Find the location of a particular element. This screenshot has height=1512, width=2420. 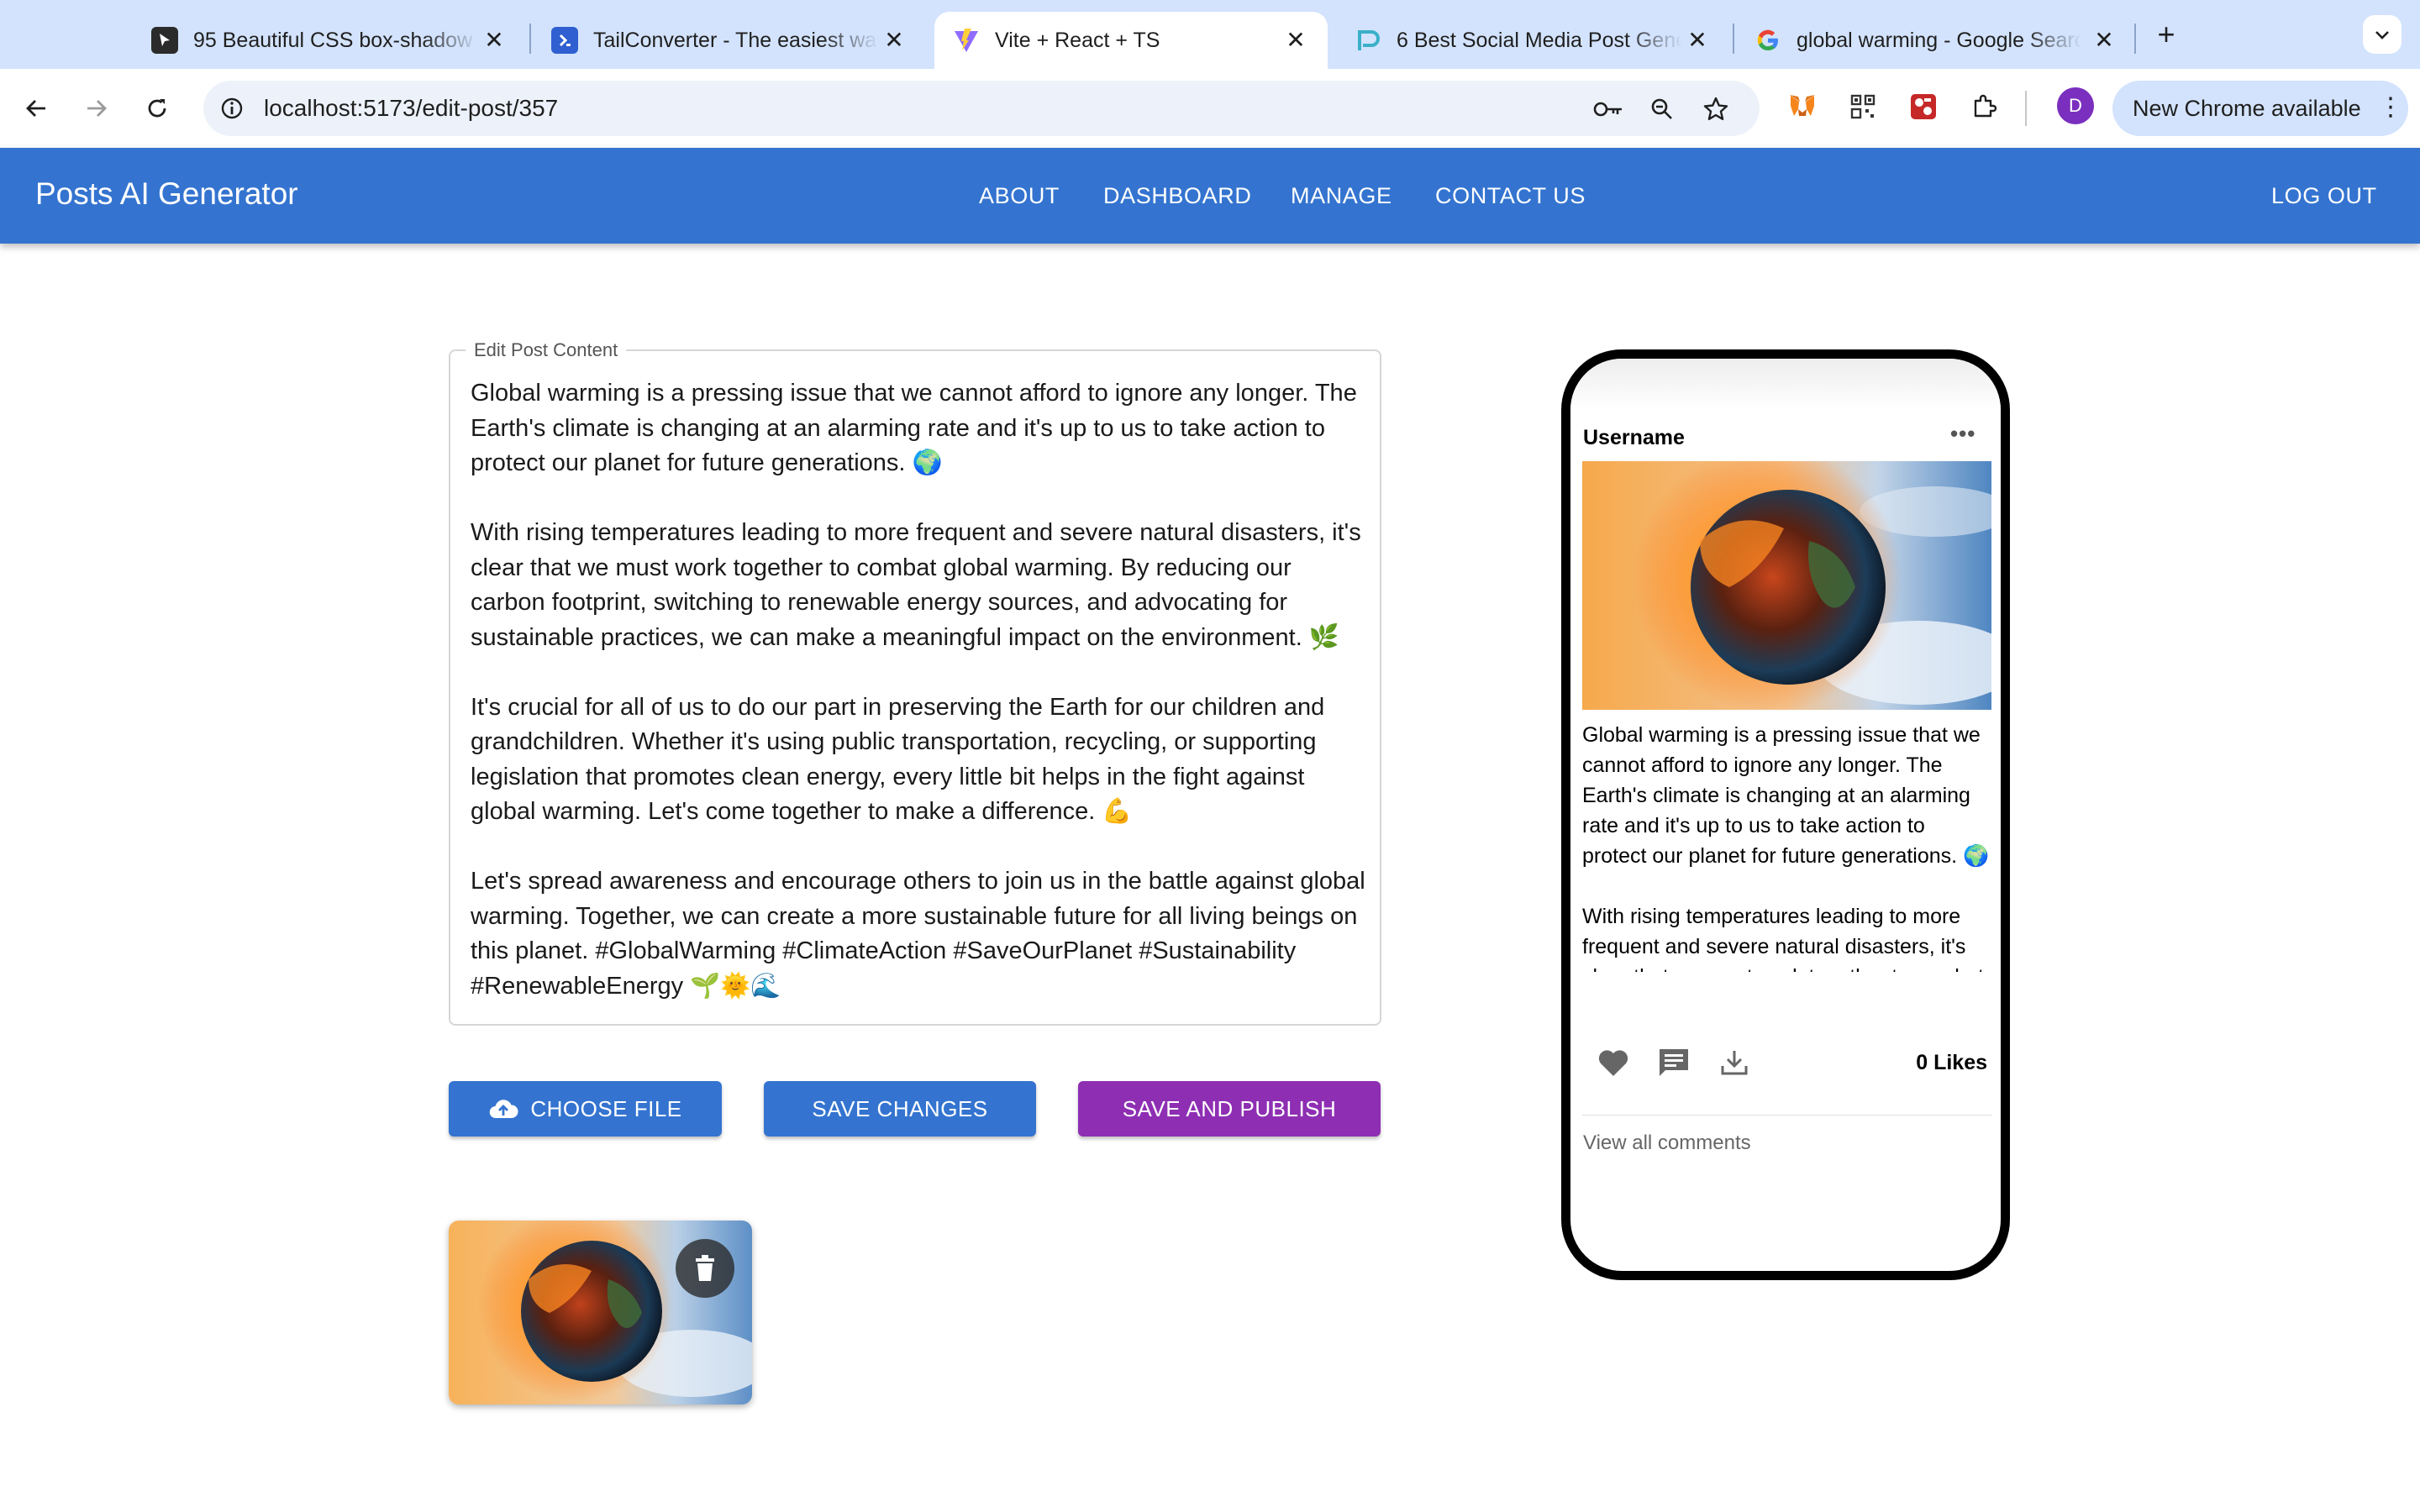

tab-title: Vite + React + TS is located at coordinates (1077, 40).